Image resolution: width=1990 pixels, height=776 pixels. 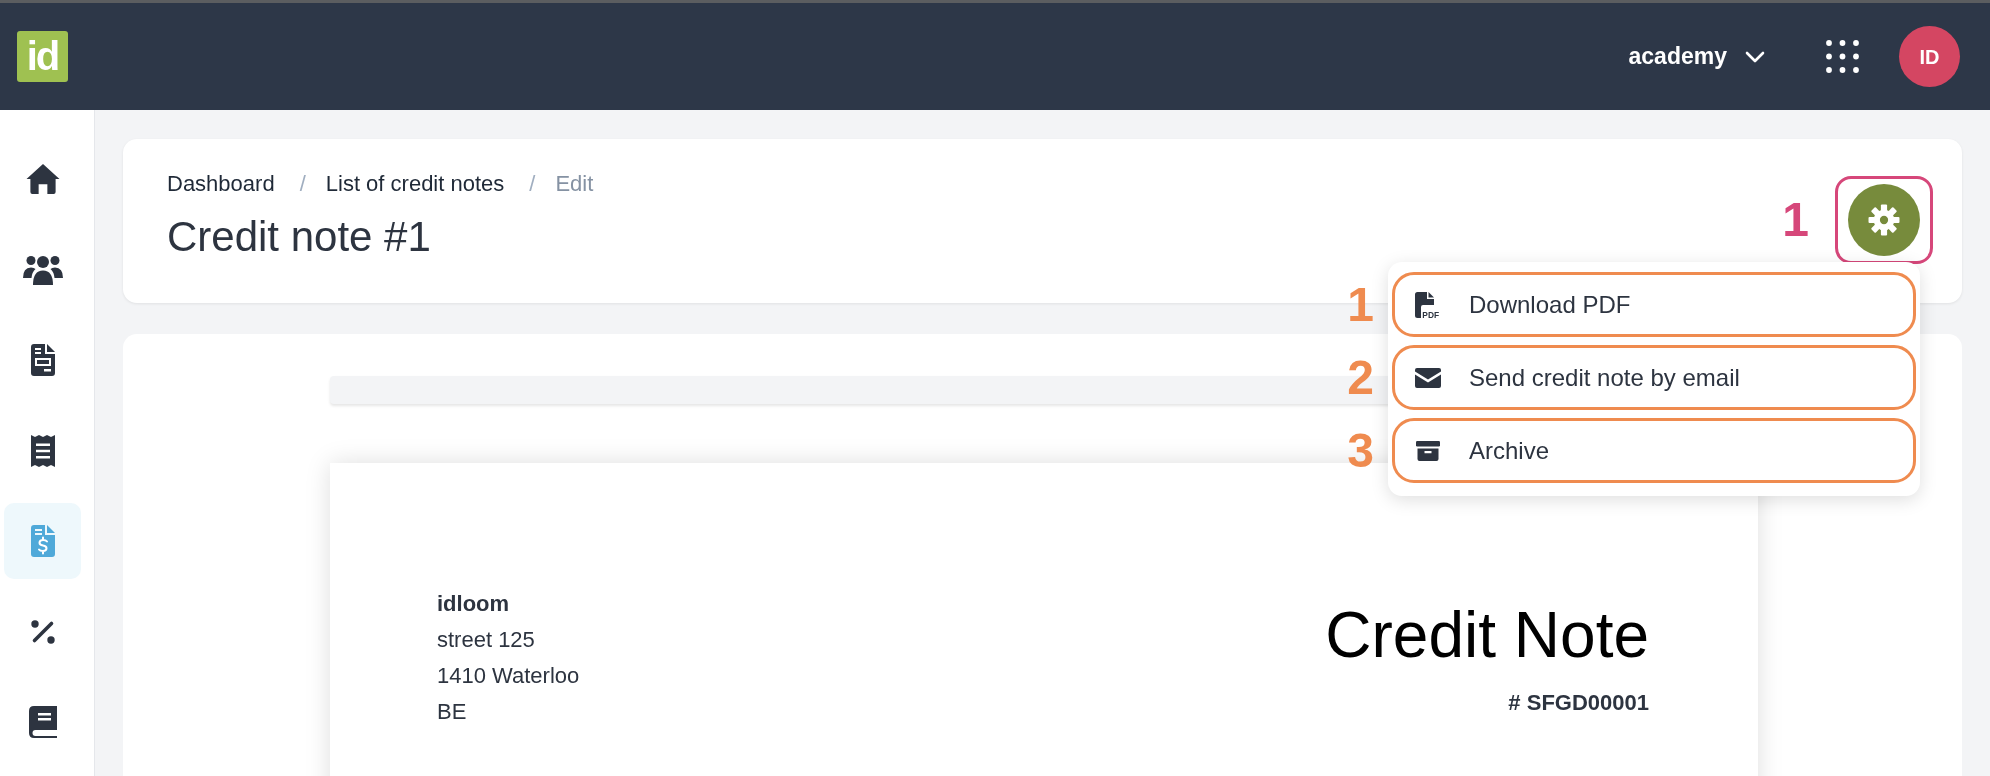 I want to click on book-icon, so click(x=42, y=722).